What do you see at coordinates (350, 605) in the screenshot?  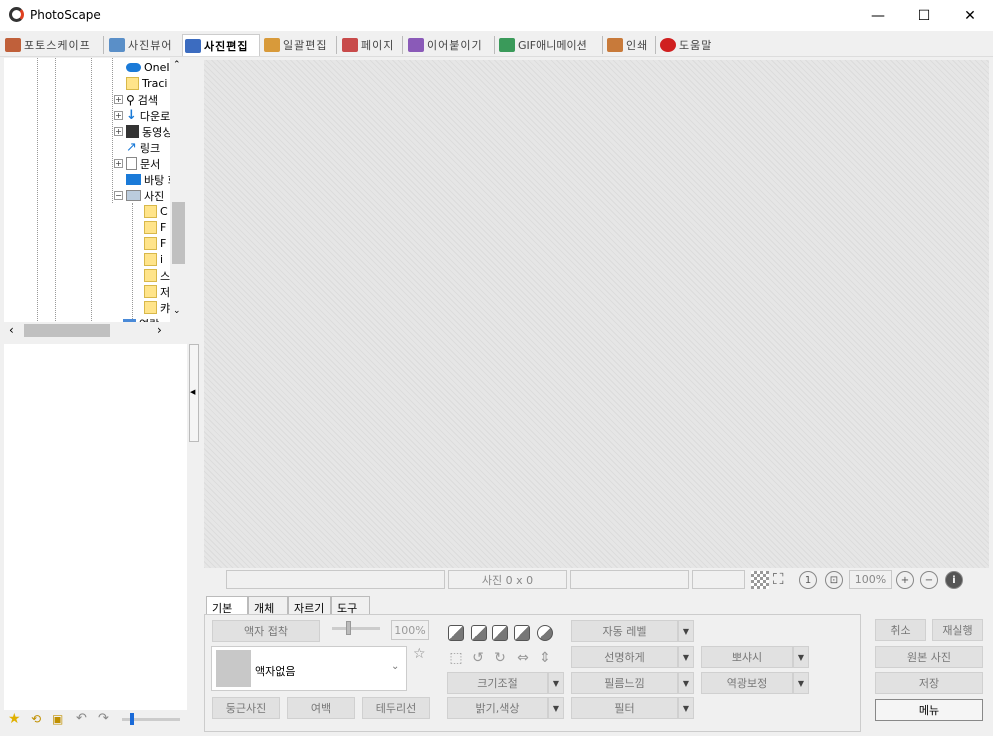 I see `tab-tools: 도구` at bounding box center [350, 605].